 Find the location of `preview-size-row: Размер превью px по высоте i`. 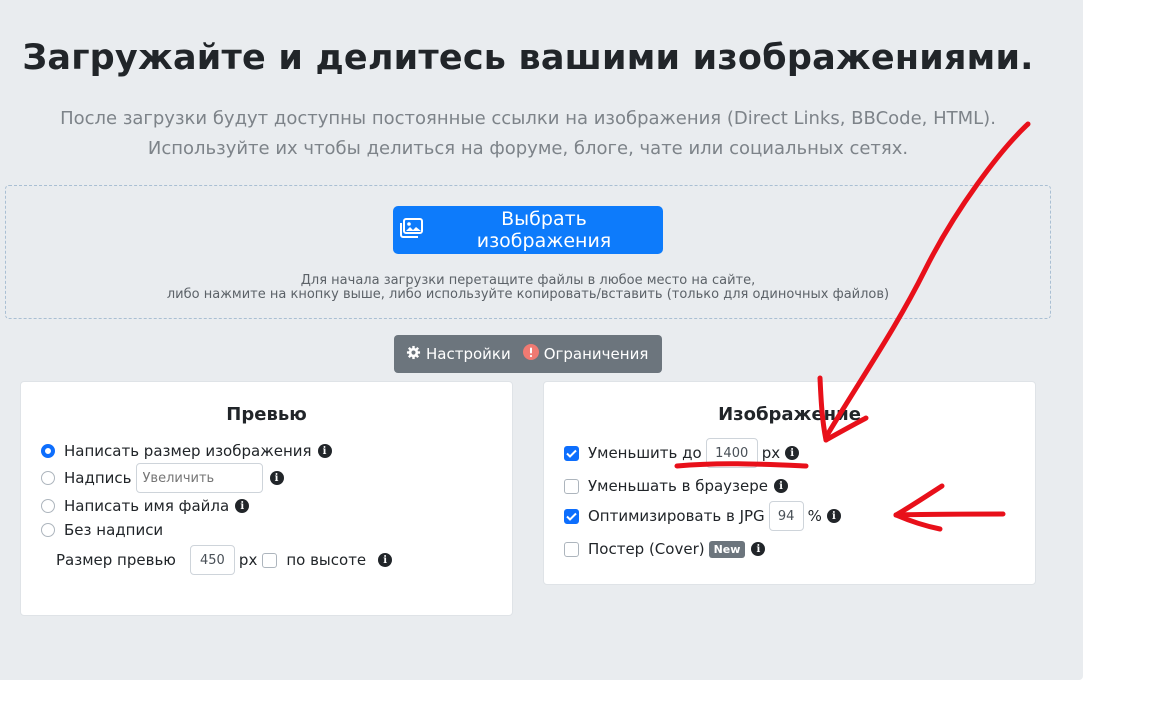

preview-size-row: Размер превью px по высоте i is located at coordinates (224, 560).